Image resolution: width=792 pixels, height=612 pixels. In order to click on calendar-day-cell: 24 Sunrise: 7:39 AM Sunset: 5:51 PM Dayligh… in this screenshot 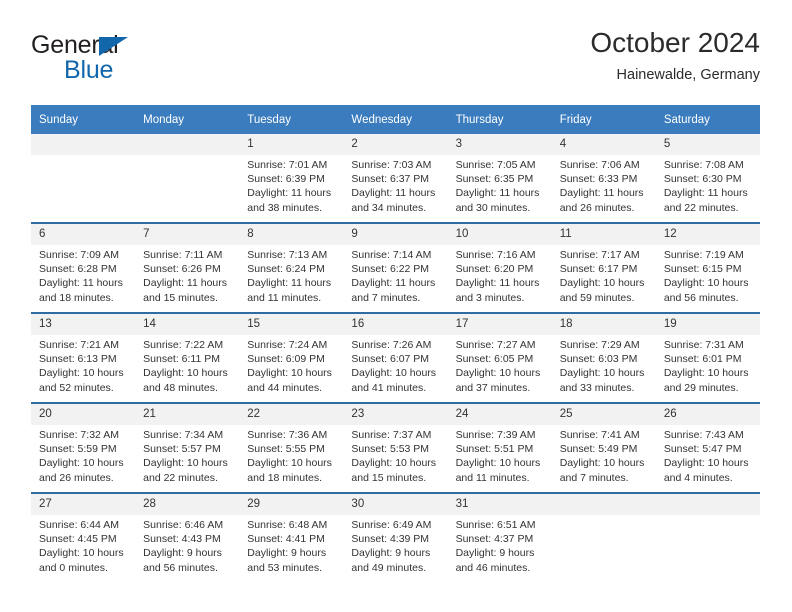, I will do `click(499, 447)`.